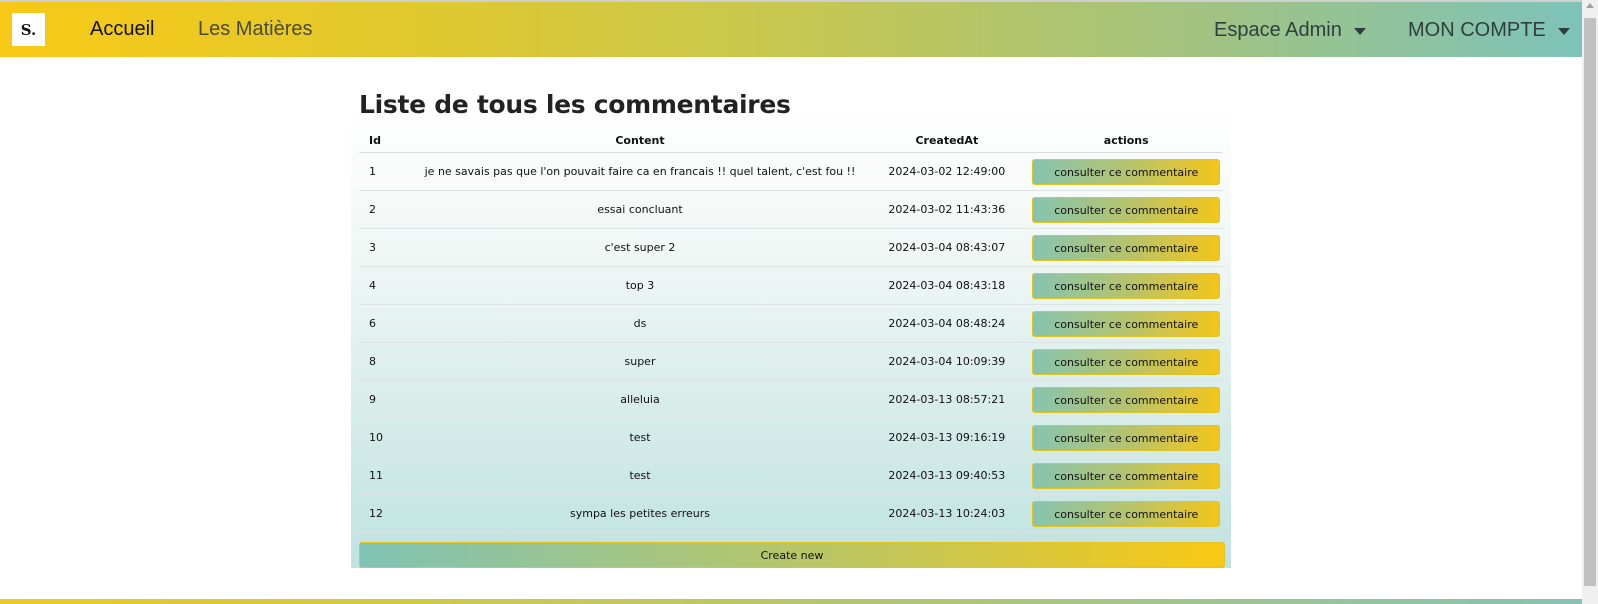 This screenshot has width=1598, height=604. Describe the element at coordinates (792, 555) in the screenshot. I see `create-new-button: Create new` at that location.